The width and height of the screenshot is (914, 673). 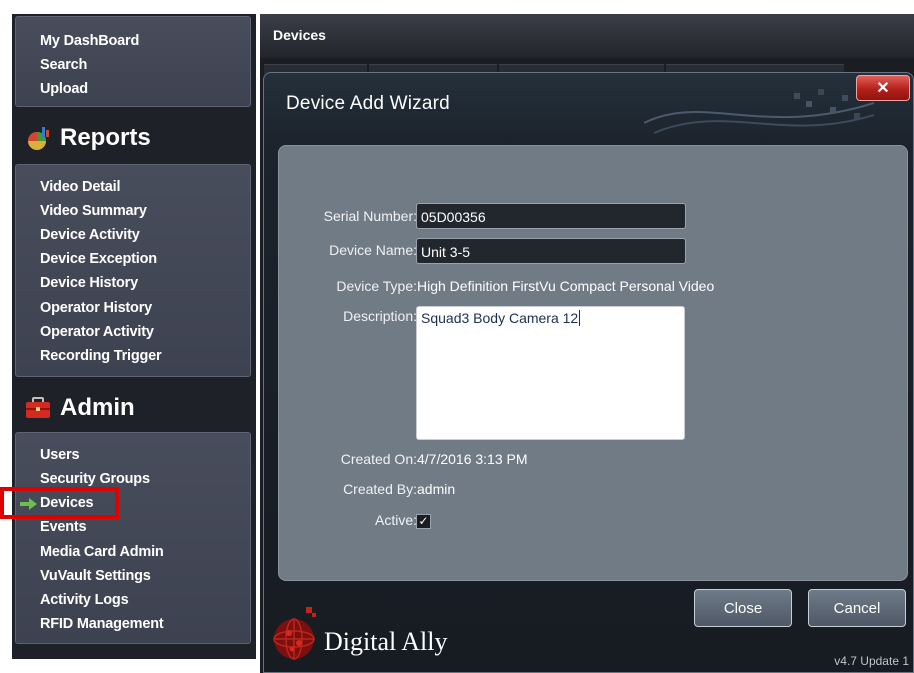 I want to click on reports-header: Reports, so click(x=87, y=138).